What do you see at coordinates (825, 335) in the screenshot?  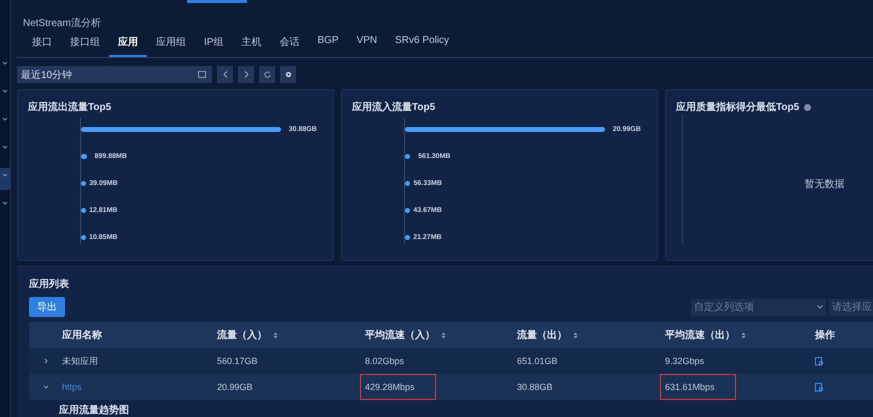 I see `column-header: 操作` at bounding box center [825, 335].